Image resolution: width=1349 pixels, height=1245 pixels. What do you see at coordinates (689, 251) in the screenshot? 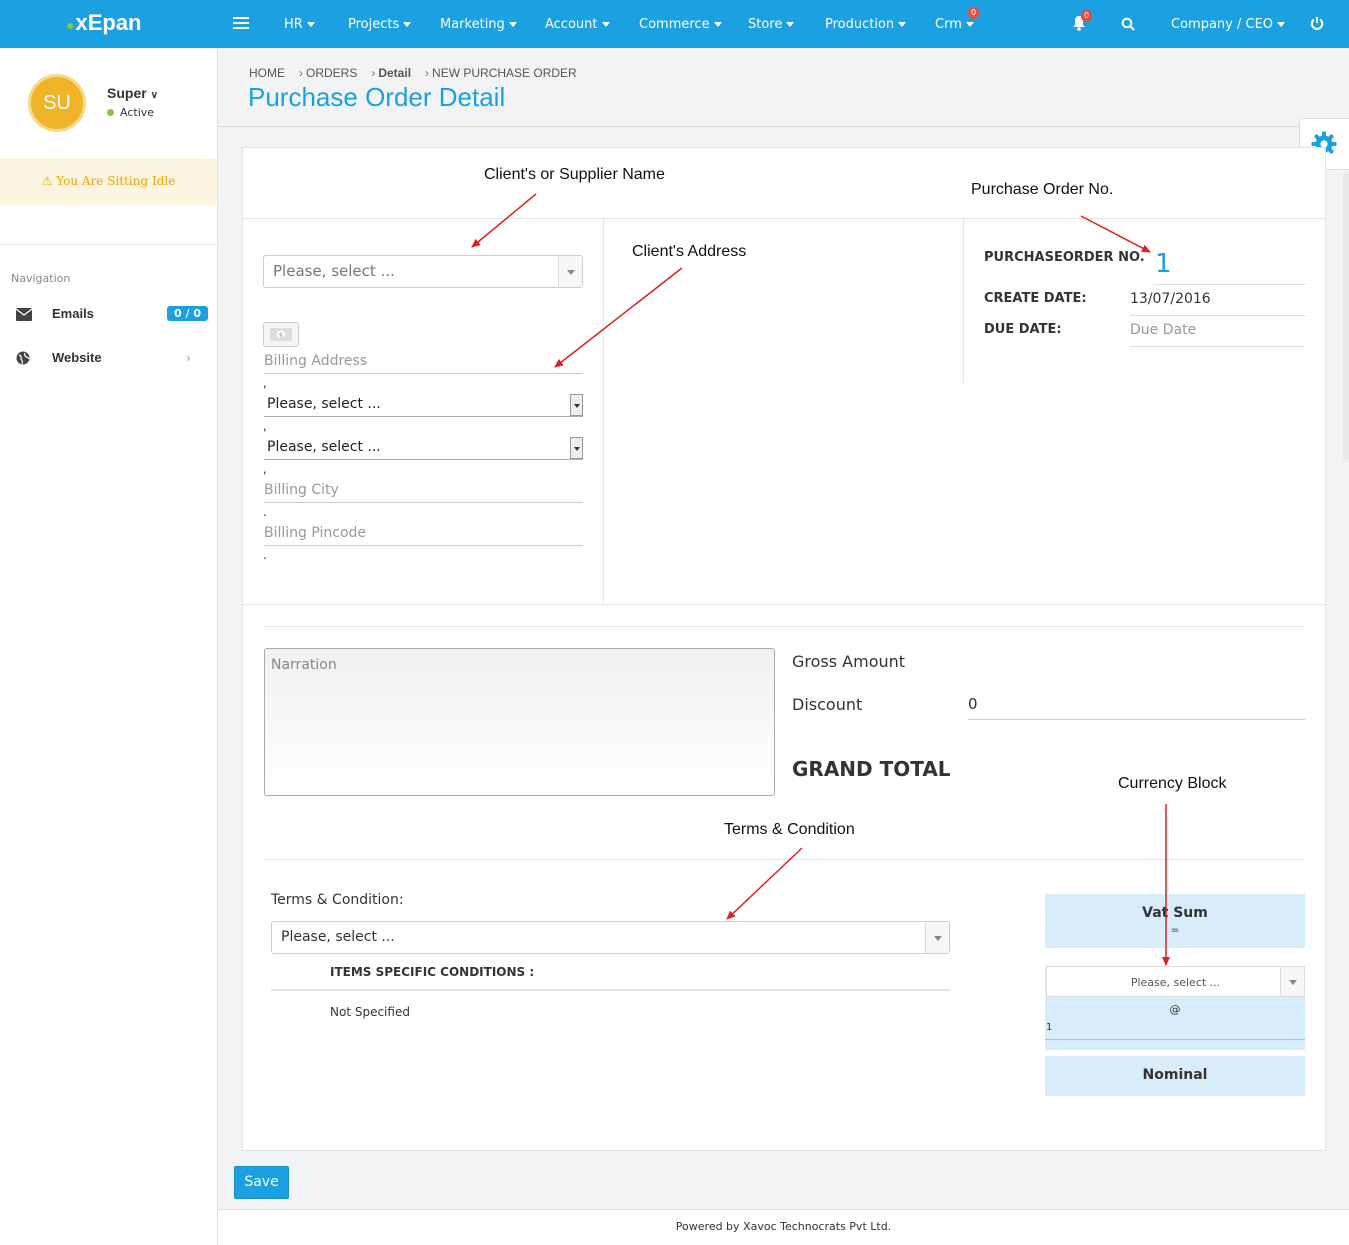
I see `annotation-client-address: Client's Address` at bounding box center [689, 251].